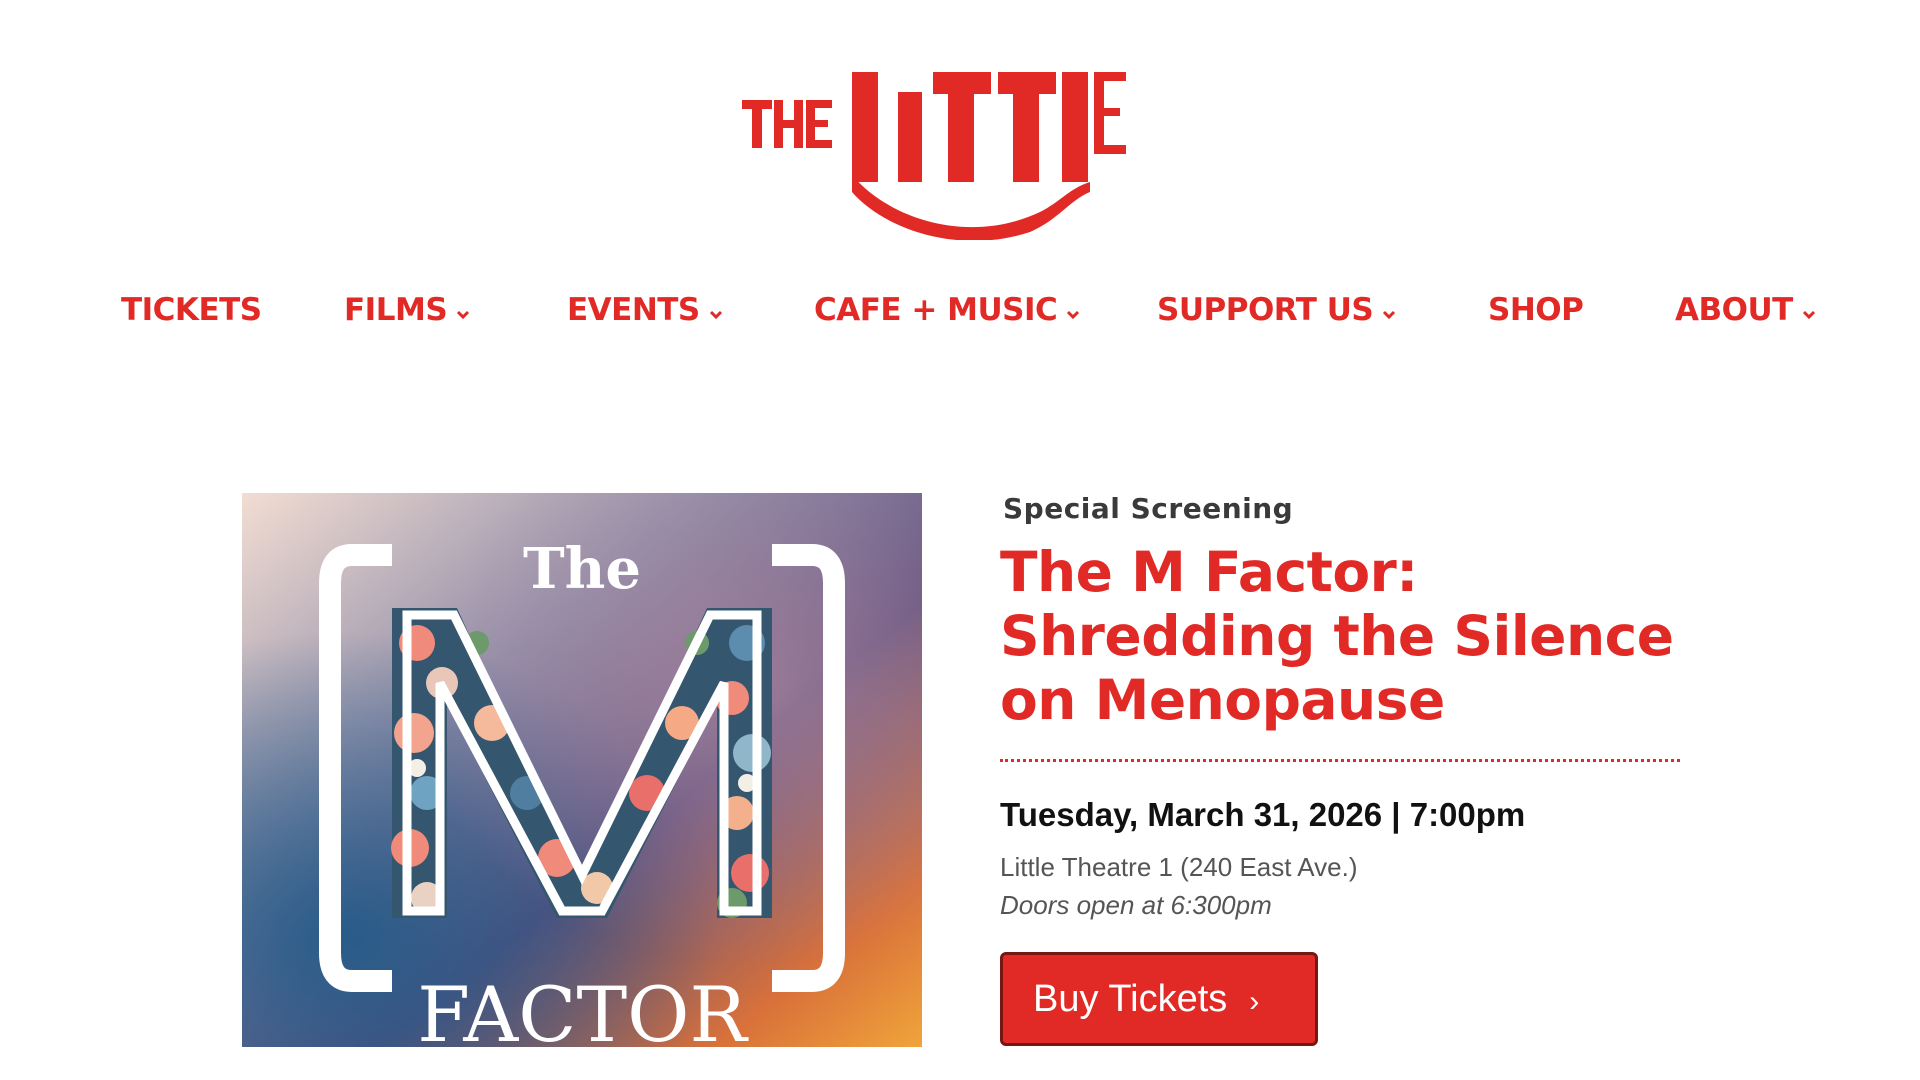 This screenshot has height=1080, width=1920. I want to click on buy-tickets-button: Buy Tickets ›, so click(1159, 999).